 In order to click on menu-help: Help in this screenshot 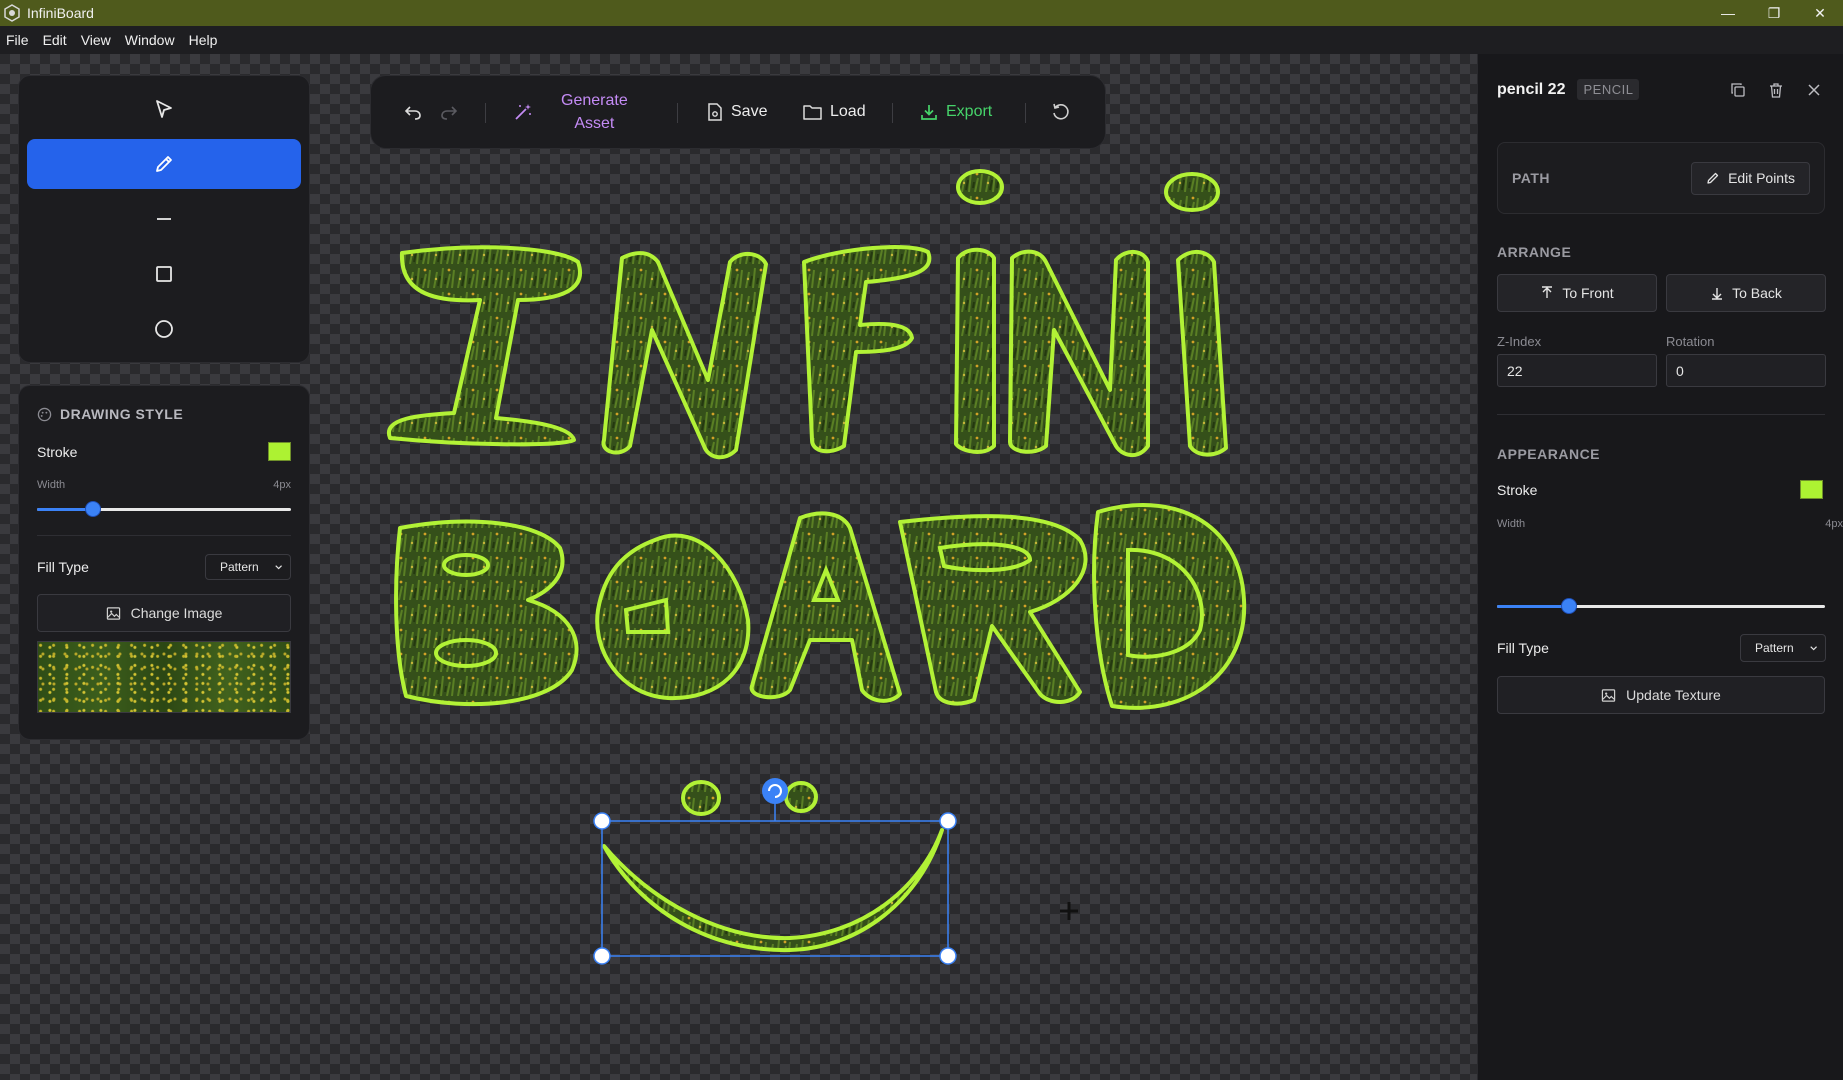, I will do `click(203, 40)`.